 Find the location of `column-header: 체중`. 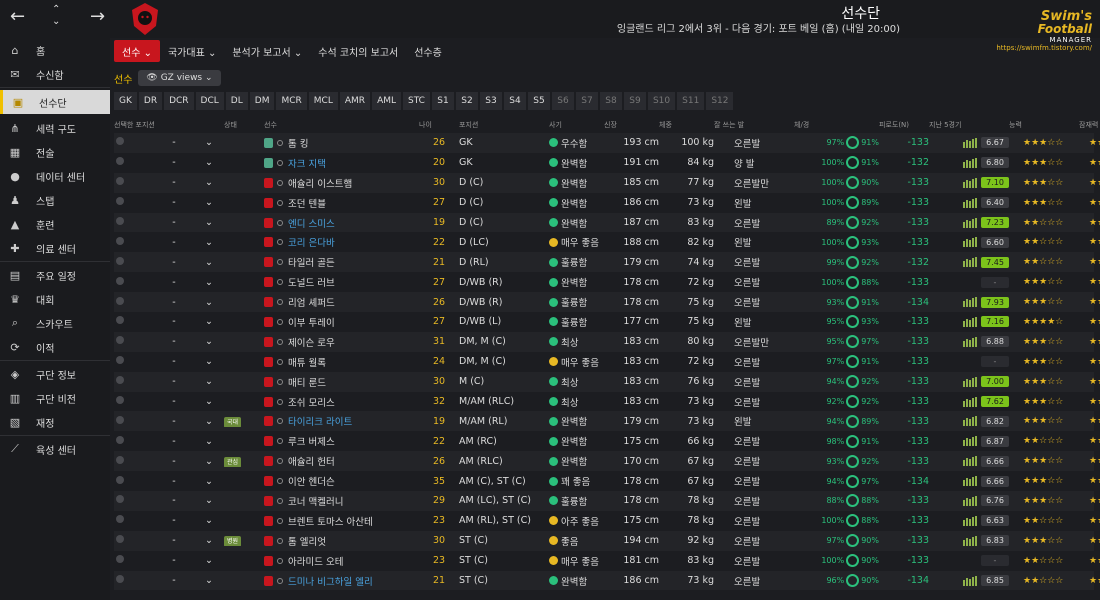

column-header: 체중 is located at coordinates (686, 125).